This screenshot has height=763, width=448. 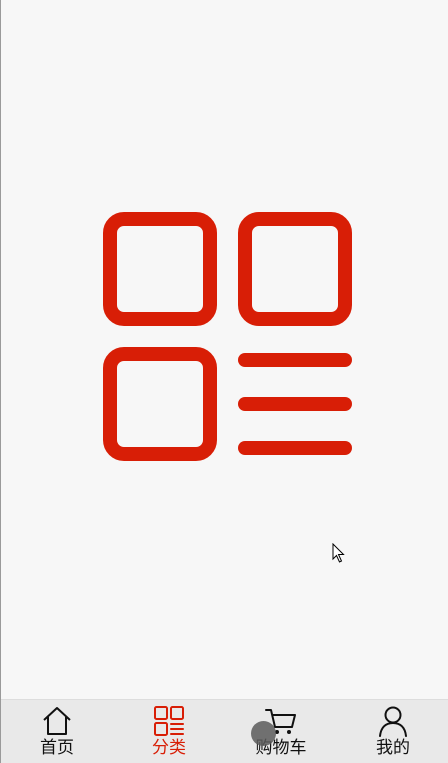 I want to click on grid-square-bottom-left, so click(x=160, y=404).